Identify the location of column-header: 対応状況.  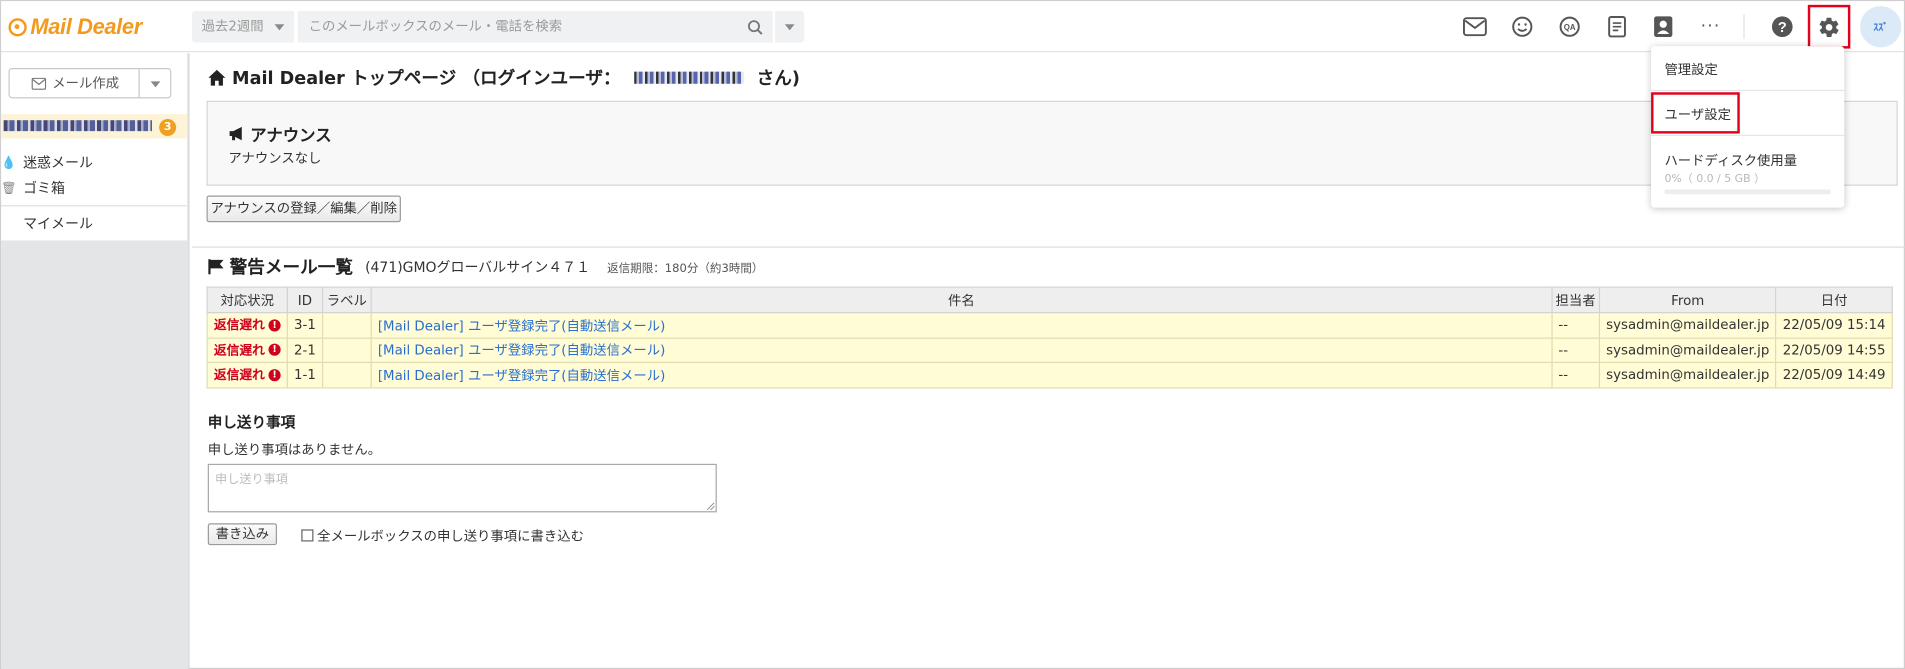
(247, 300).